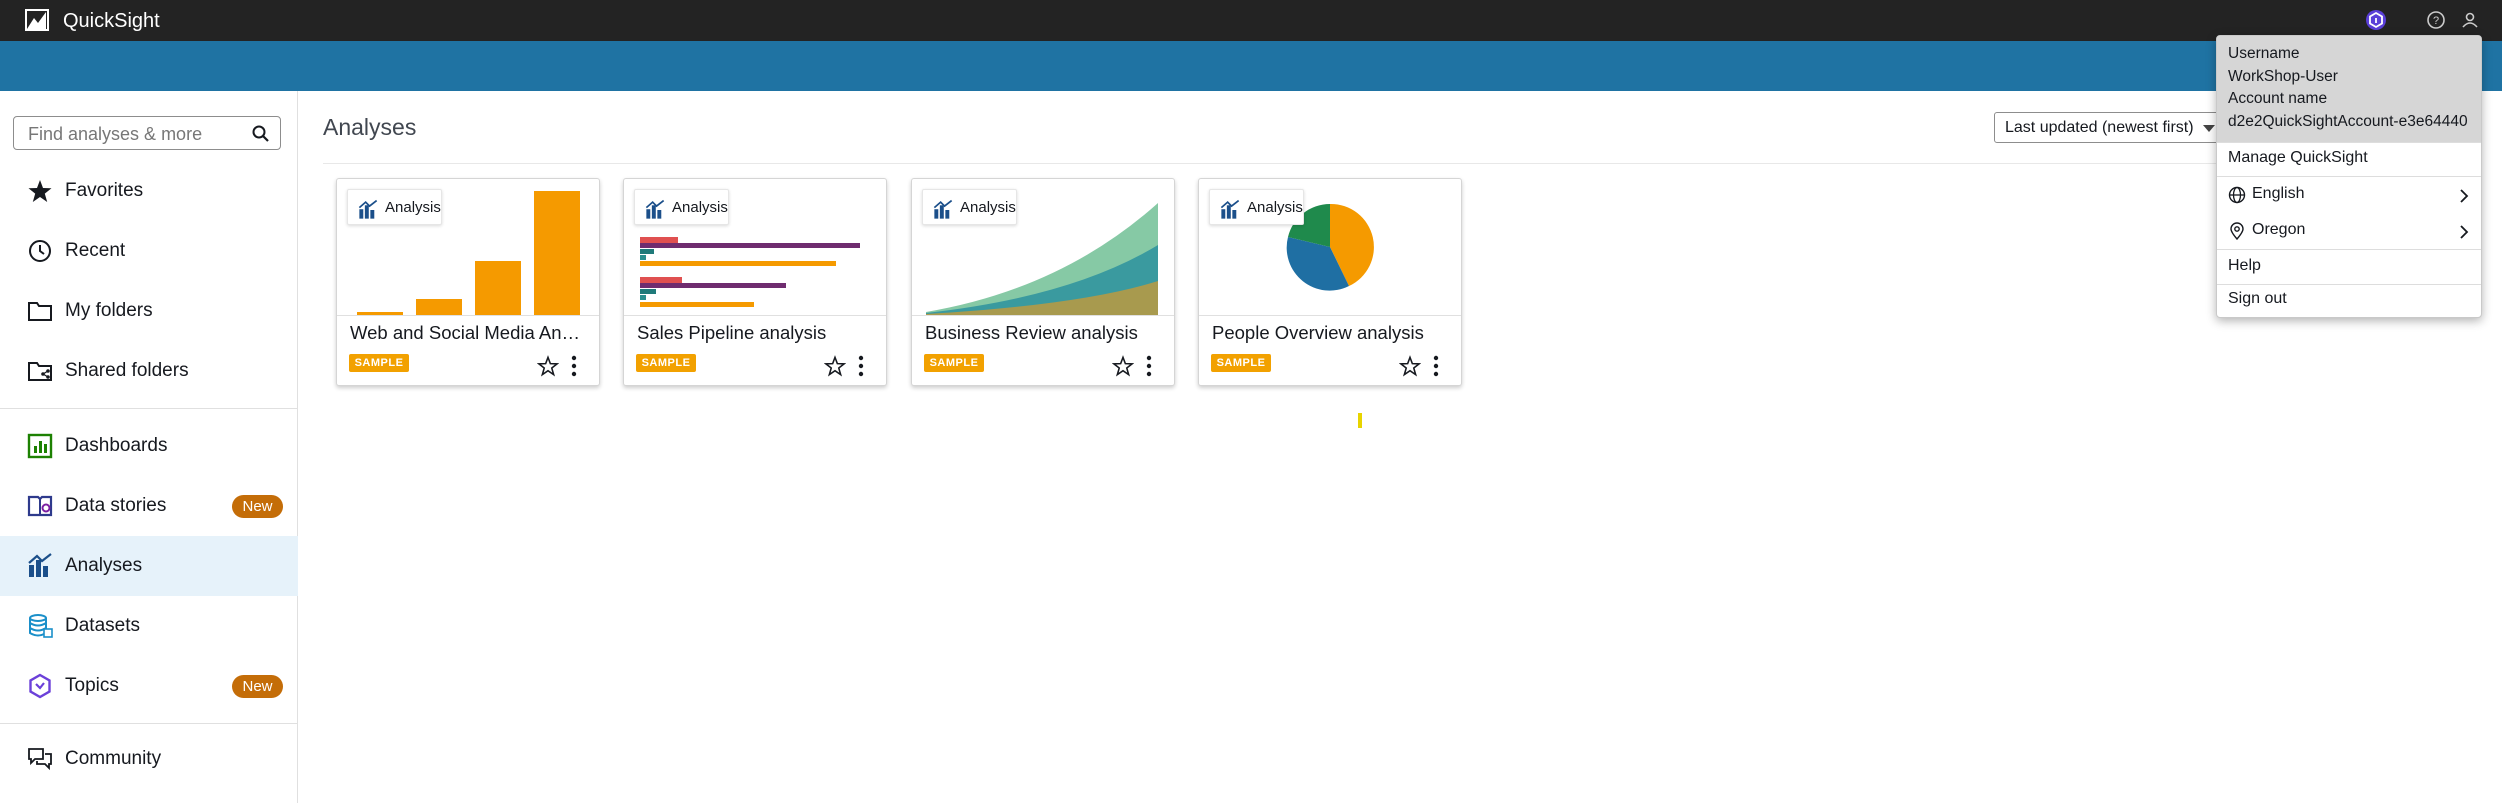 This screenshot has height=803, width=2502. Describe the element at coordinates (149, 566) in the screenshot. I see `sidebar-item-analyses: Analyses` at that location.